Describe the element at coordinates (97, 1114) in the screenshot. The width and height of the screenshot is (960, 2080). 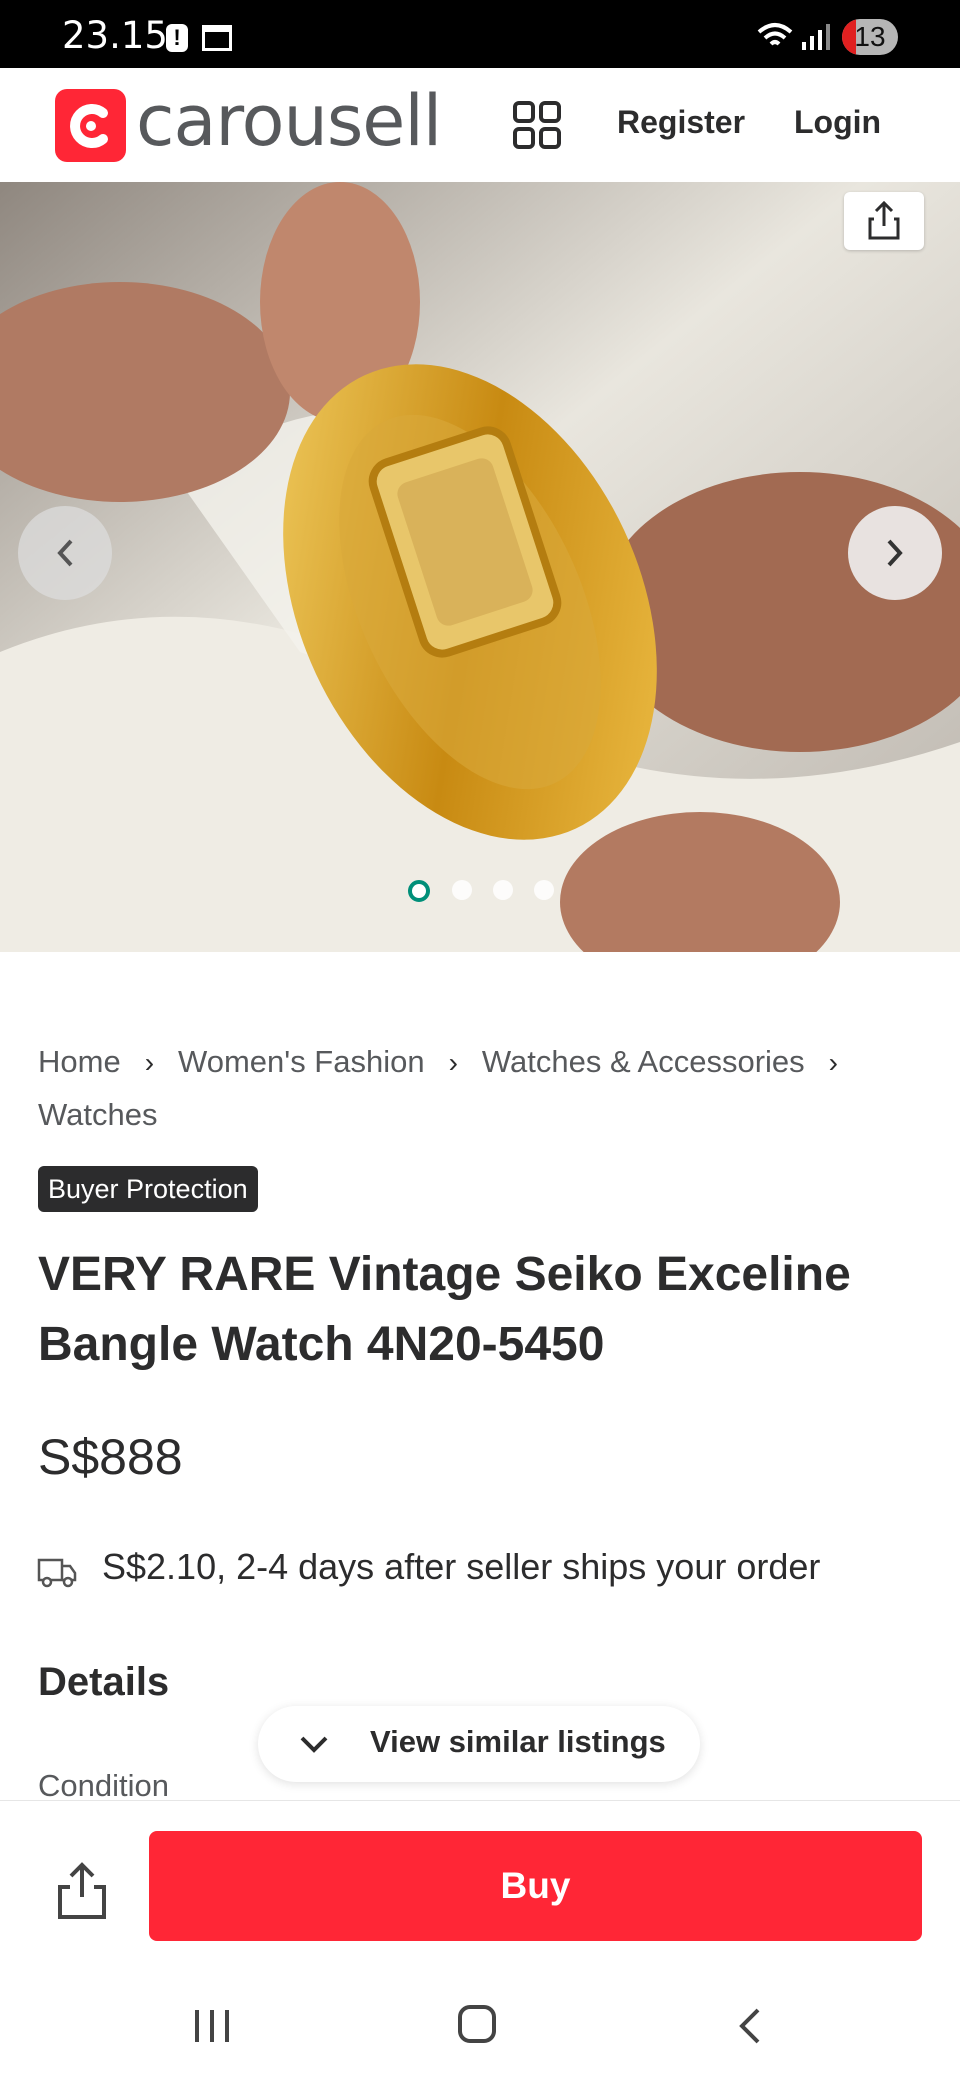
I see `breadcrumb-watches: Watches` at that location.